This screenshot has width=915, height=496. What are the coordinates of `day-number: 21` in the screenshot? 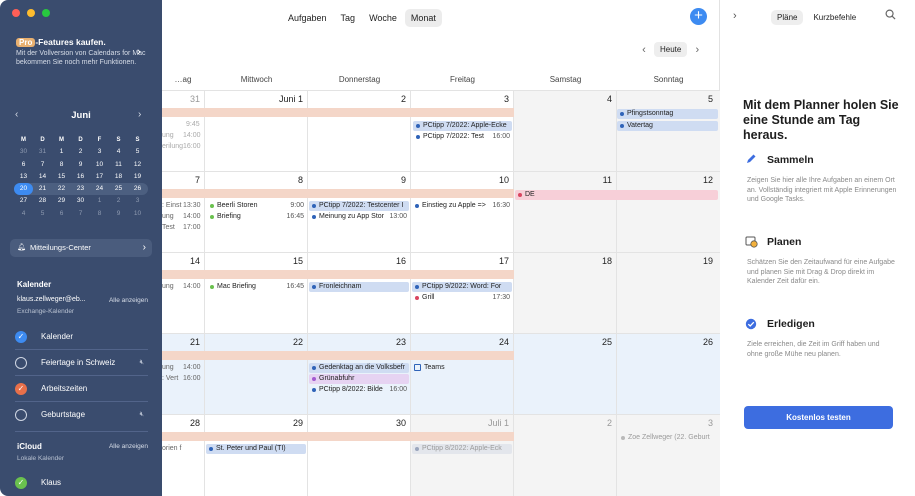 It's located at (181, 342).